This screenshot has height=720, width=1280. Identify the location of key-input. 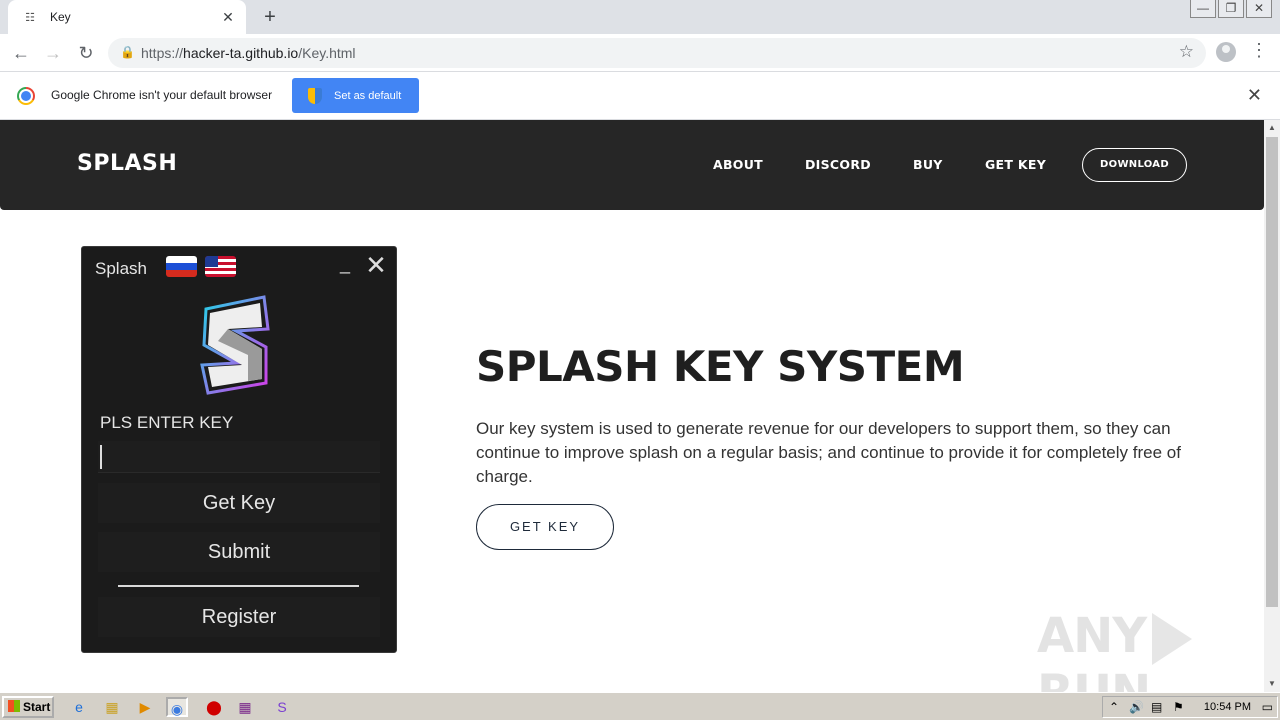
(239, 457).